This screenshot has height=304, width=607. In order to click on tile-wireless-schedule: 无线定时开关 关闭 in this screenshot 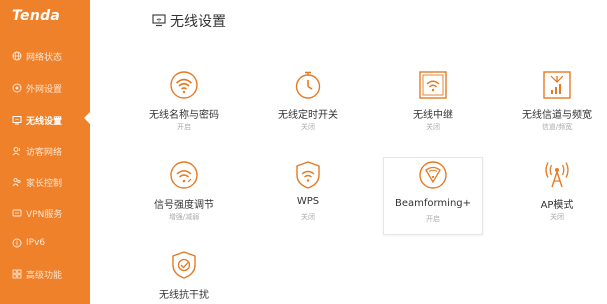, I will do `click(308, 109)`.